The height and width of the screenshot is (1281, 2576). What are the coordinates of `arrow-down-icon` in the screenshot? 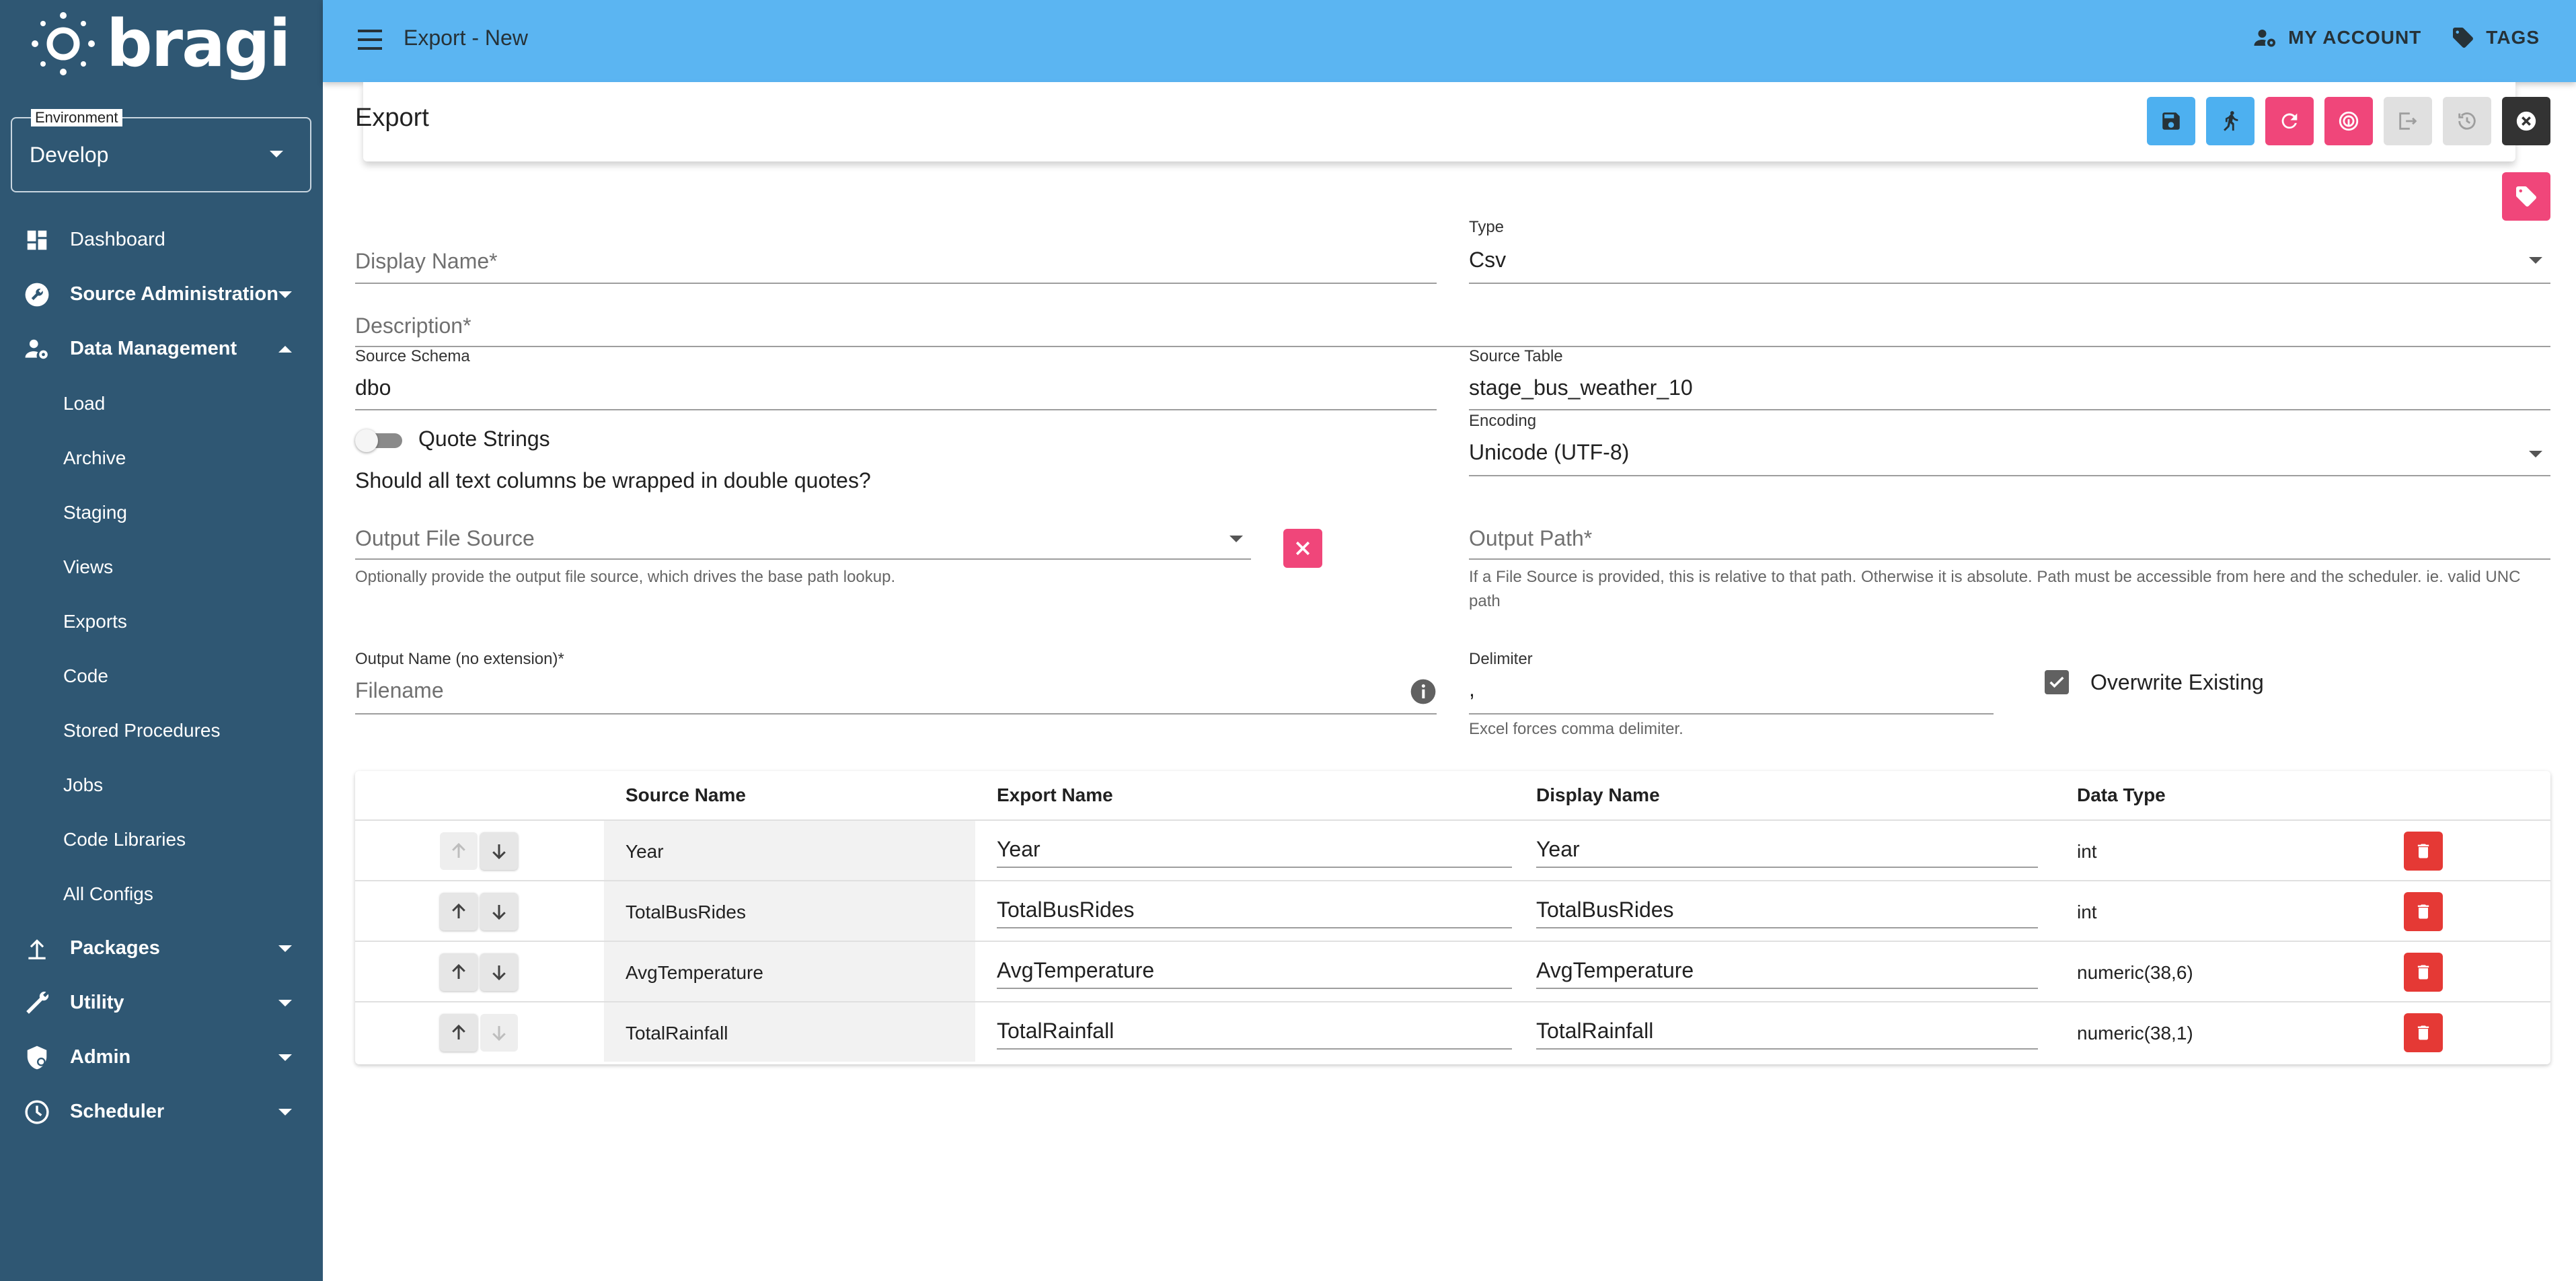 It's located at (499, 973).